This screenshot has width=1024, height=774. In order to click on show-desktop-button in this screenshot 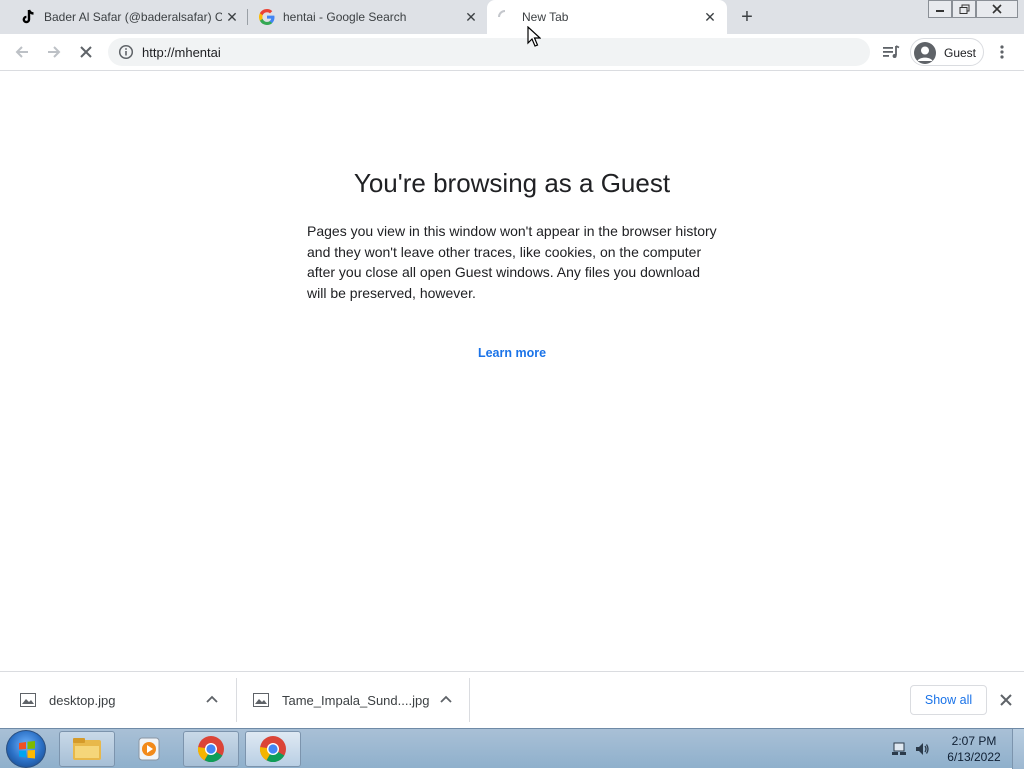, I will do `click(1018, 749)`.